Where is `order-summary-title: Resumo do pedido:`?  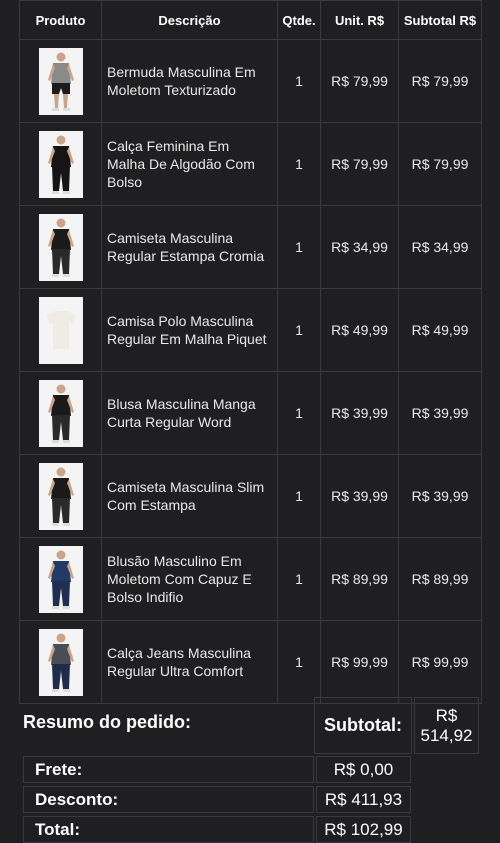 order-summary-title: Resumo do pedido: is located at coordinates (107, 722).